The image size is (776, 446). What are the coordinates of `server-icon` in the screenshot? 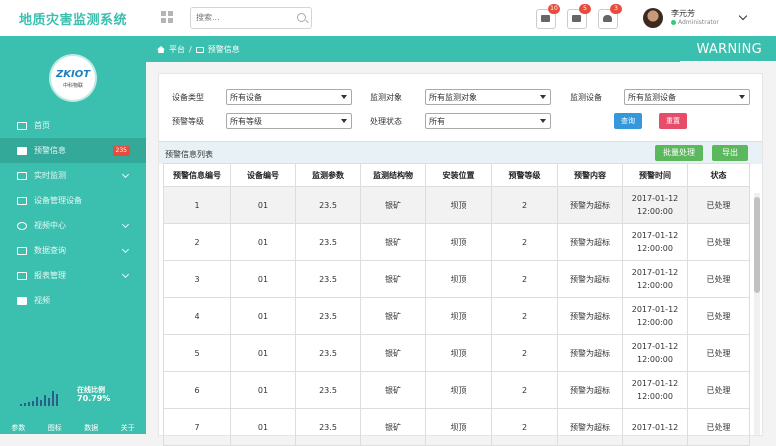 It's located at (22, 200).